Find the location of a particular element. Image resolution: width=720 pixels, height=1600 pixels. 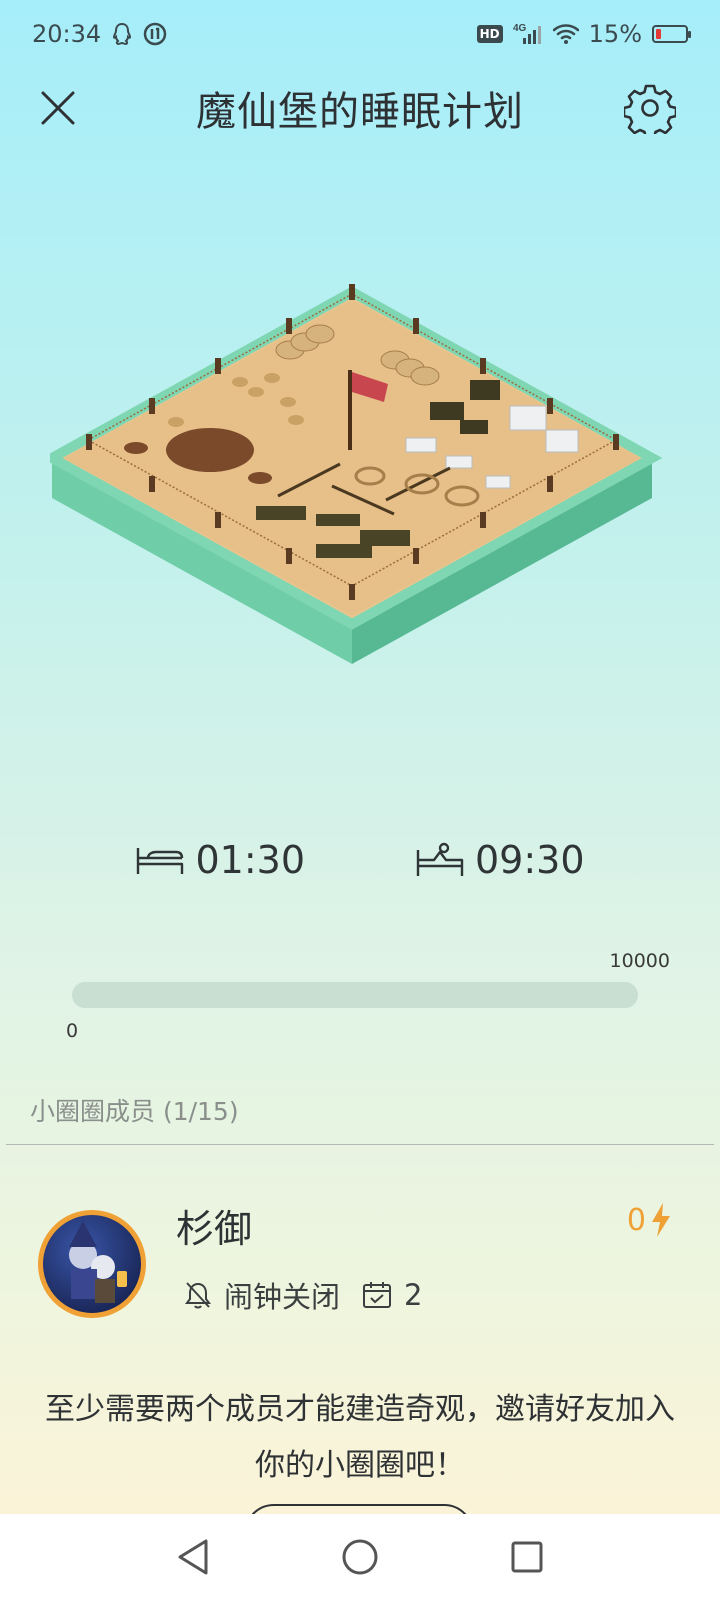

recents-square-icon is located at coordinates (527, 1557).